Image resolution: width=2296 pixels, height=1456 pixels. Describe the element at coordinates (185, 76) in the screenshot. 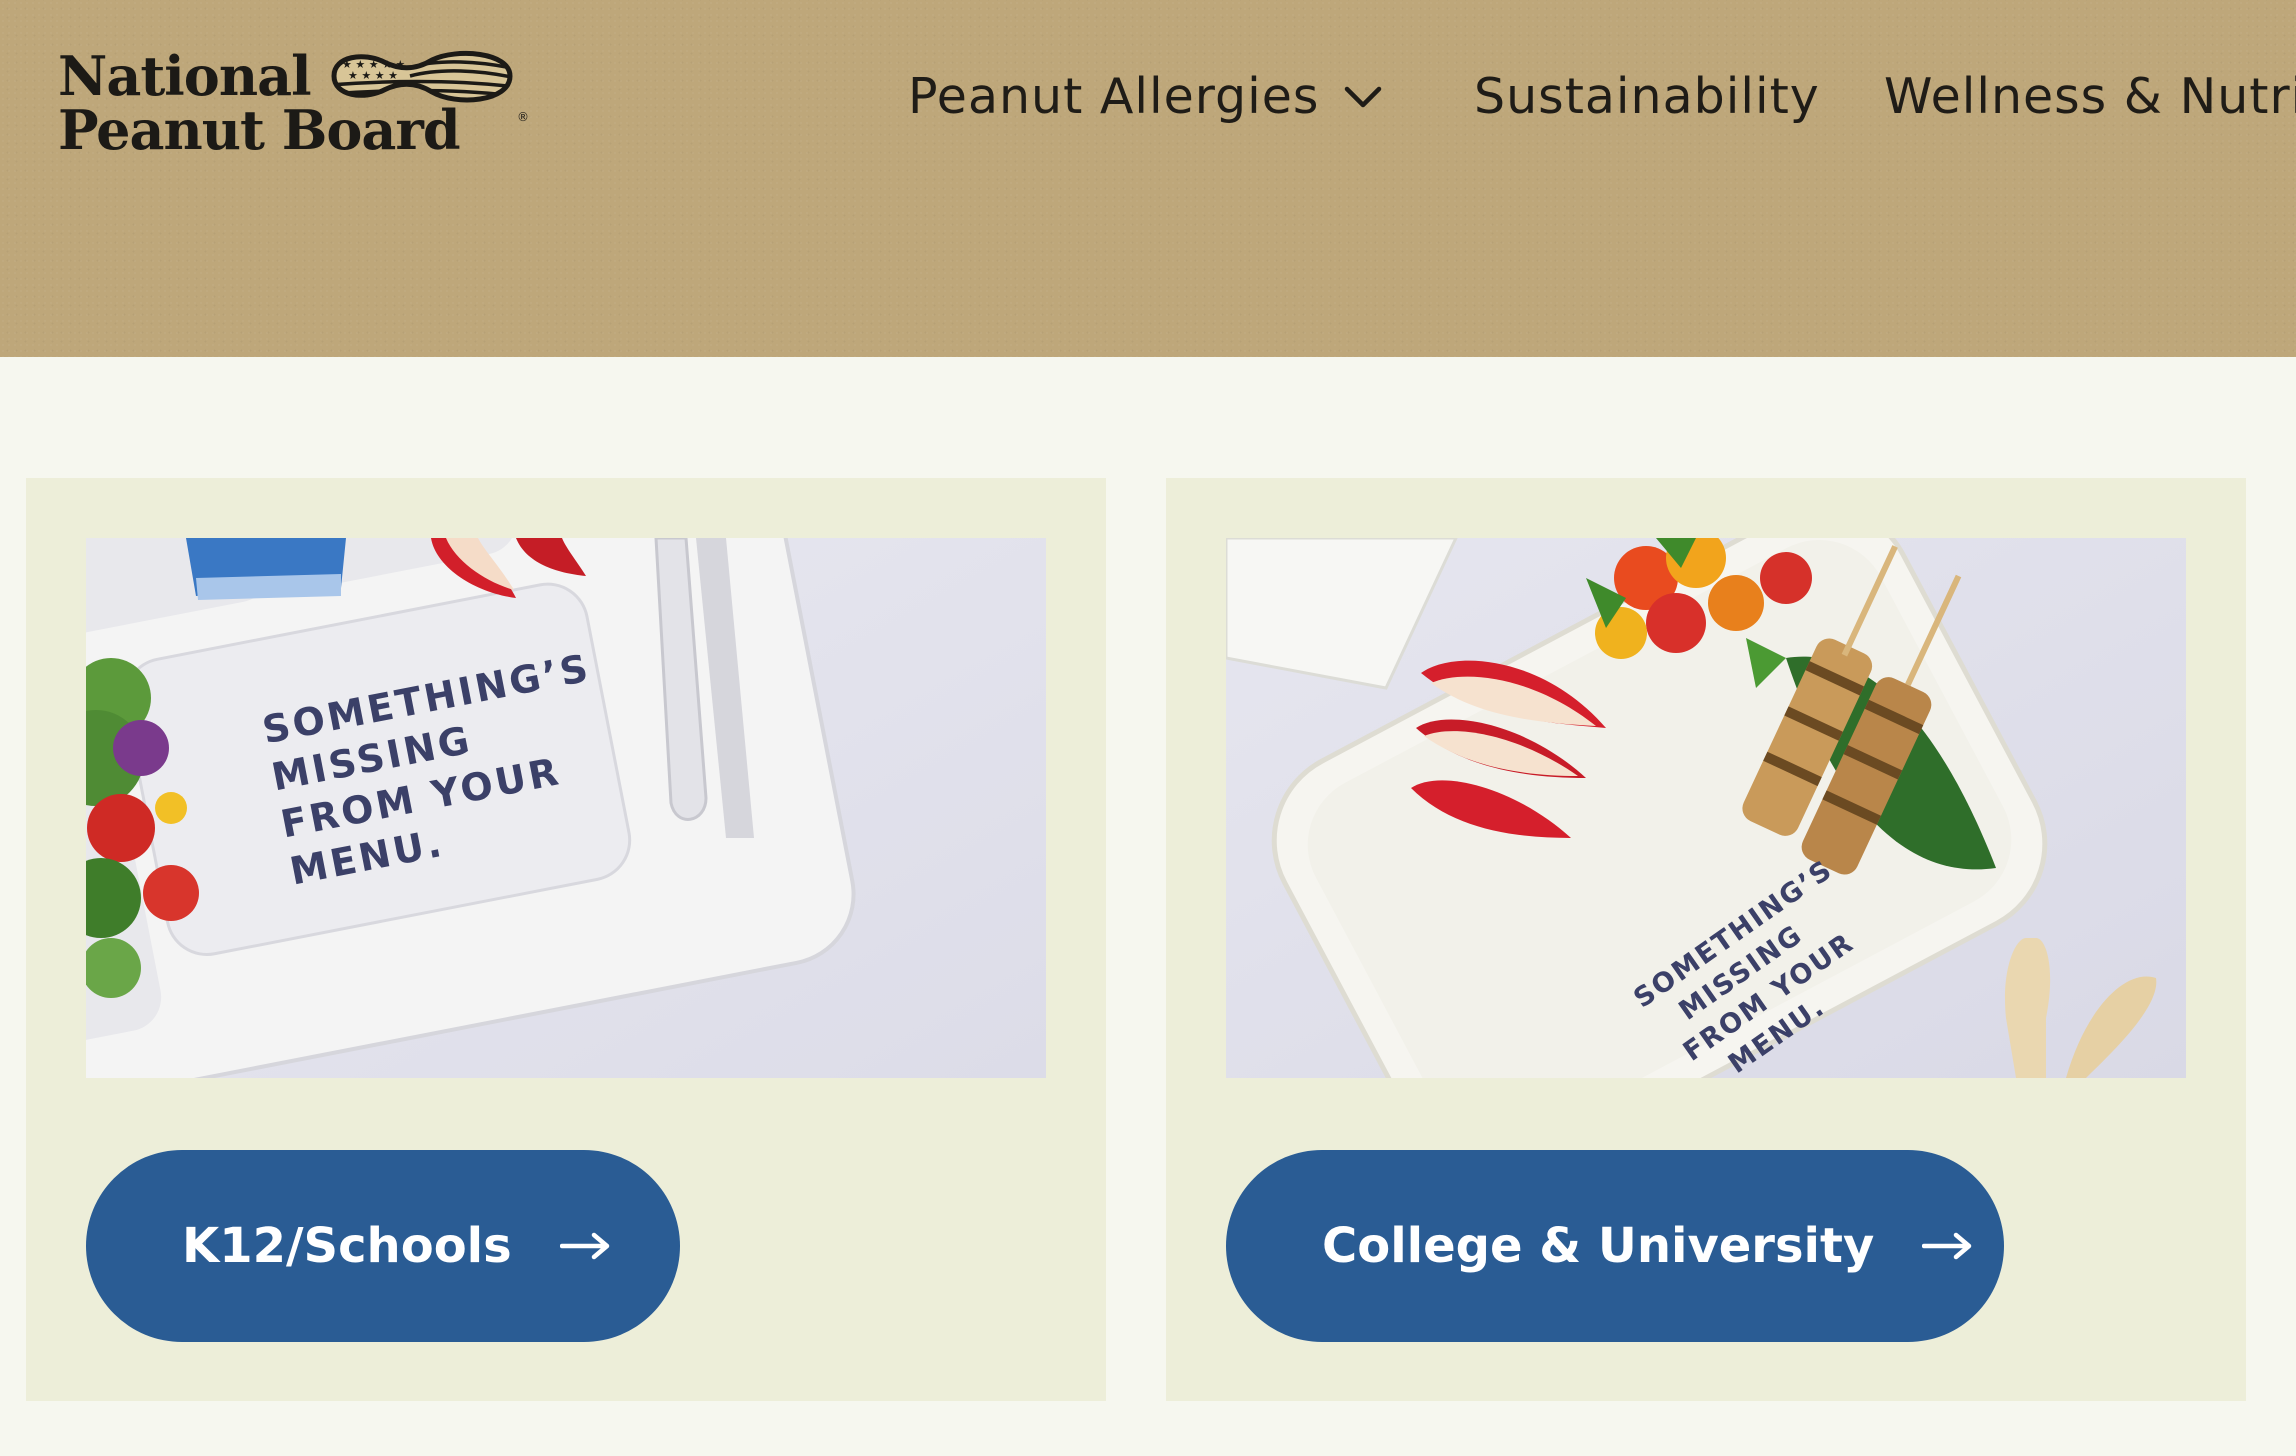

I see `logo-line-1: National` at that location.